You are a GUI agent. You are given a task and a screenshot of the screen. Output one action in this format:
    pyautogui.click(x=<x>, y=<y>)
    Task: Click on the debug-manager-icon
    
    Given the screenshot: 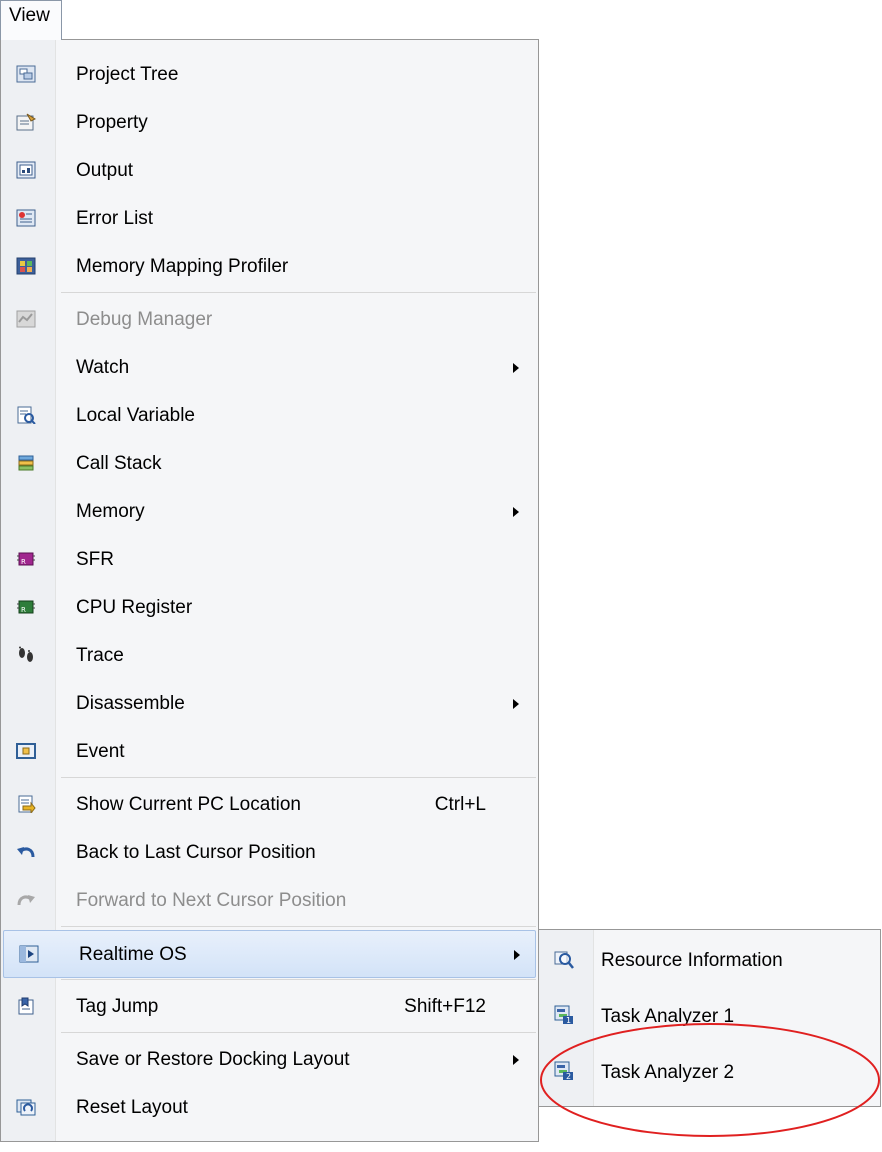 What is the action you would take?
    pyautogui.click(x=26, y=319)
    